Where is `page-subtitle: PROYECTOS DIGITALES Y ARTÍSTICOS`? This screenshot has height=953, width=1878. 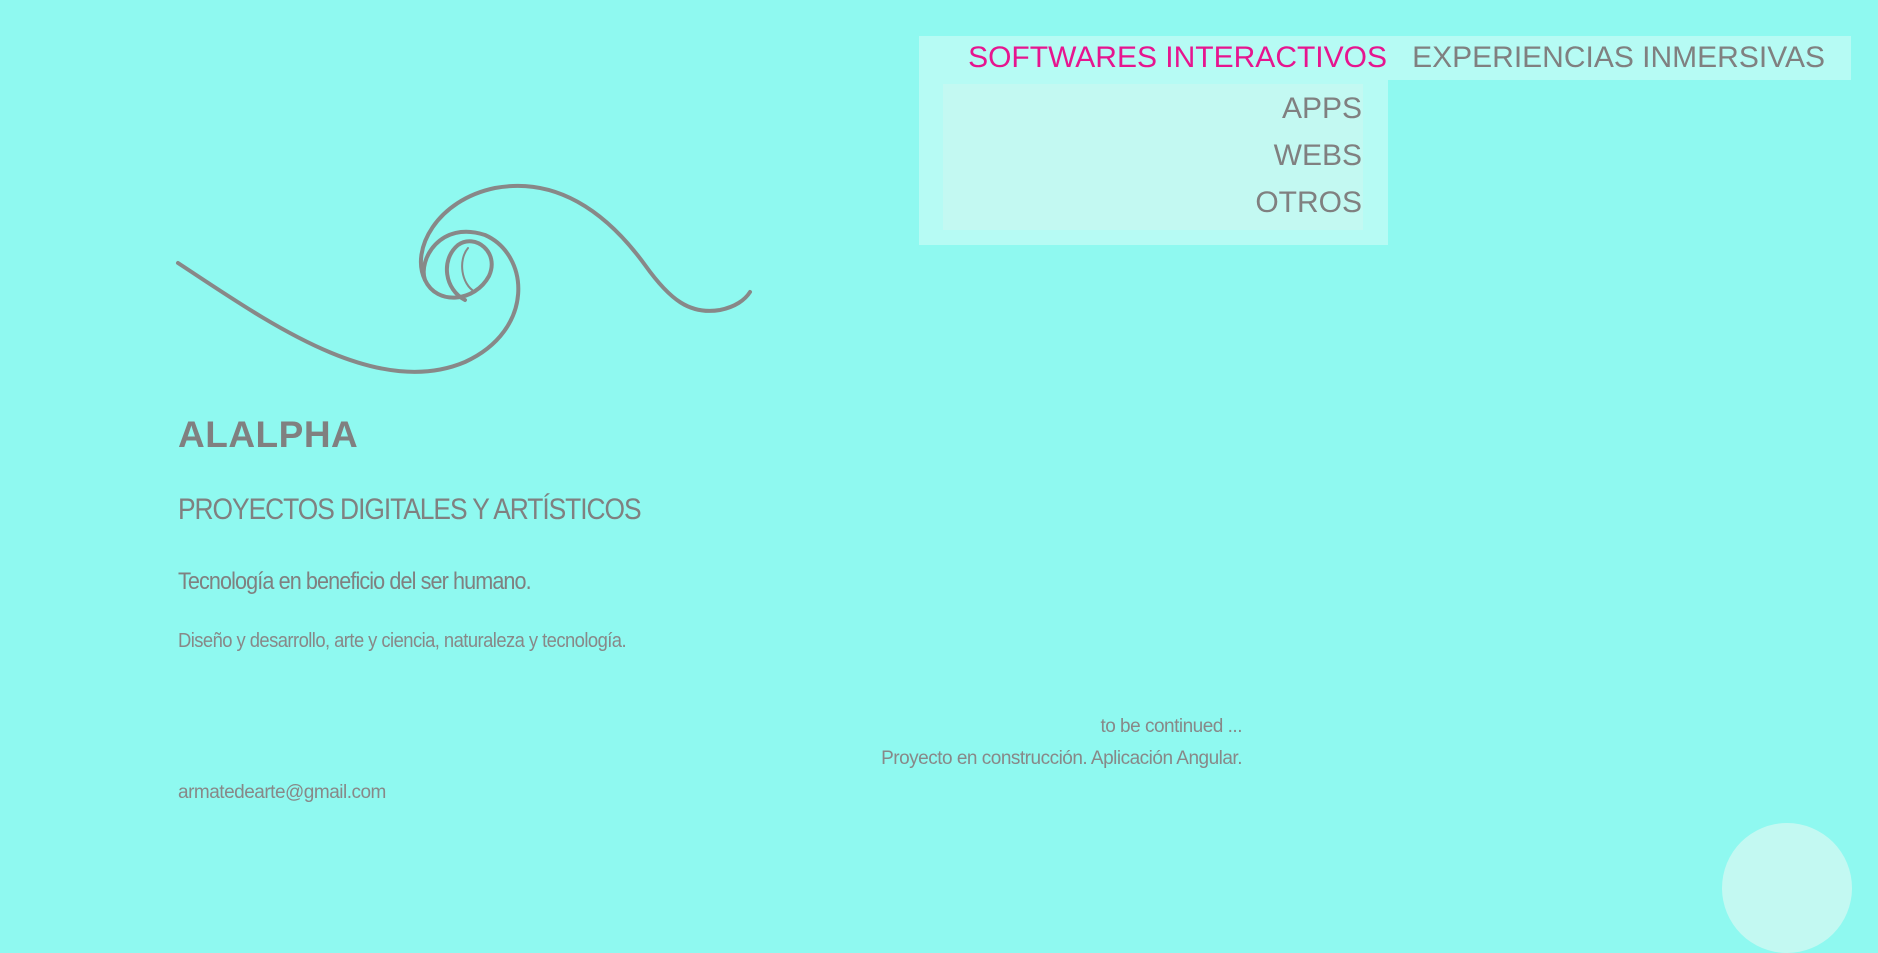 page-subtitle: PROYECTOS DIGITALES Y ARTÍSTICOS is located at coordinates (410, 509).